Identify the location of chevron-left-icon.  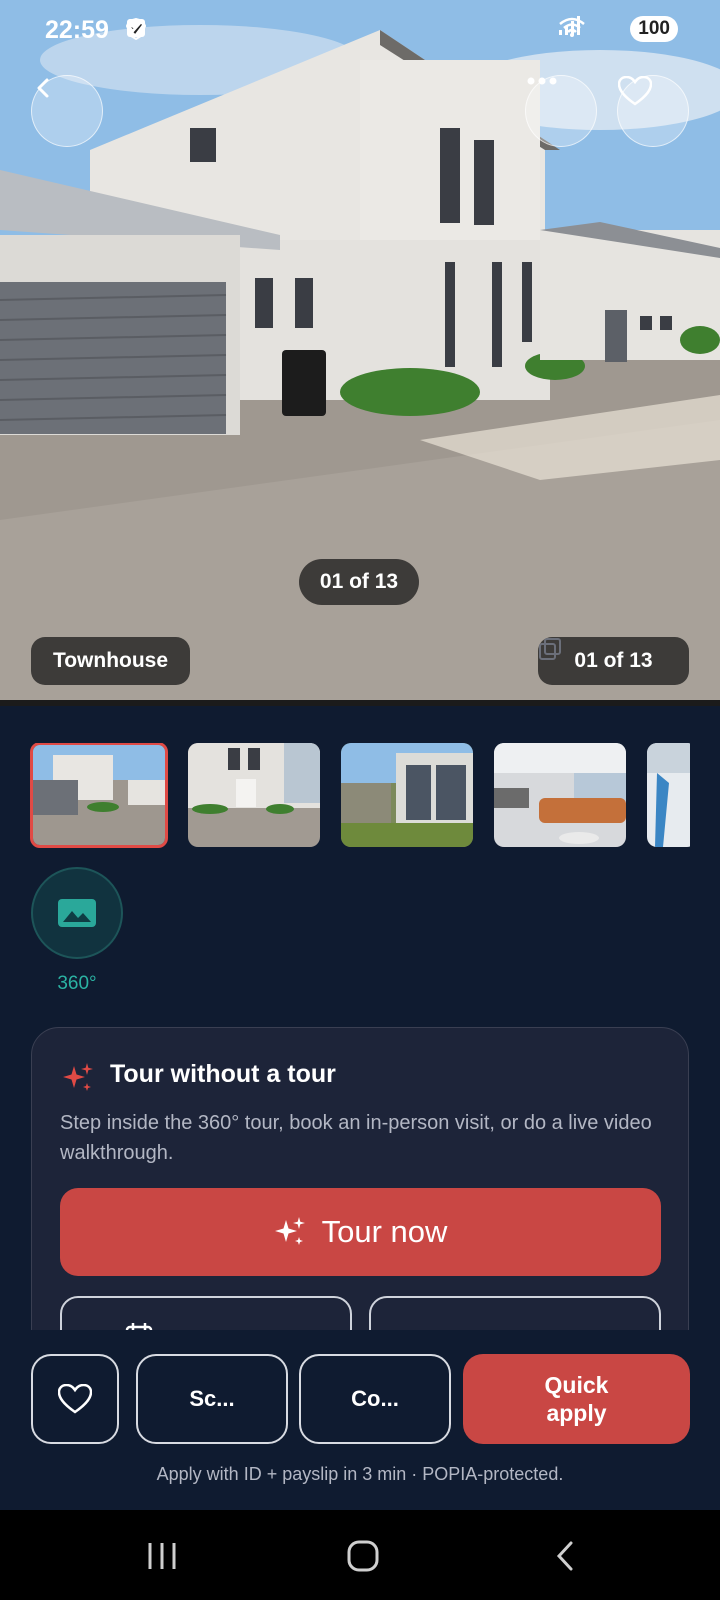
(43, 88).